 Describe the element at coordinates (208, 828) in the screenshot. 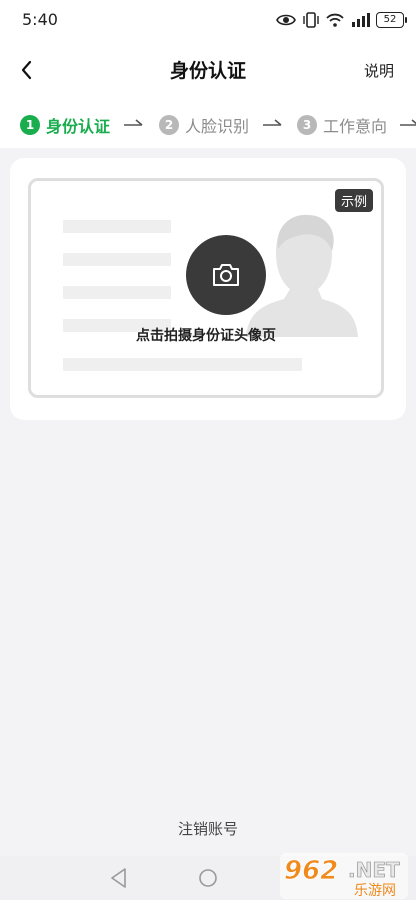

I see `cancel-account-link: 注销账号` at that location.